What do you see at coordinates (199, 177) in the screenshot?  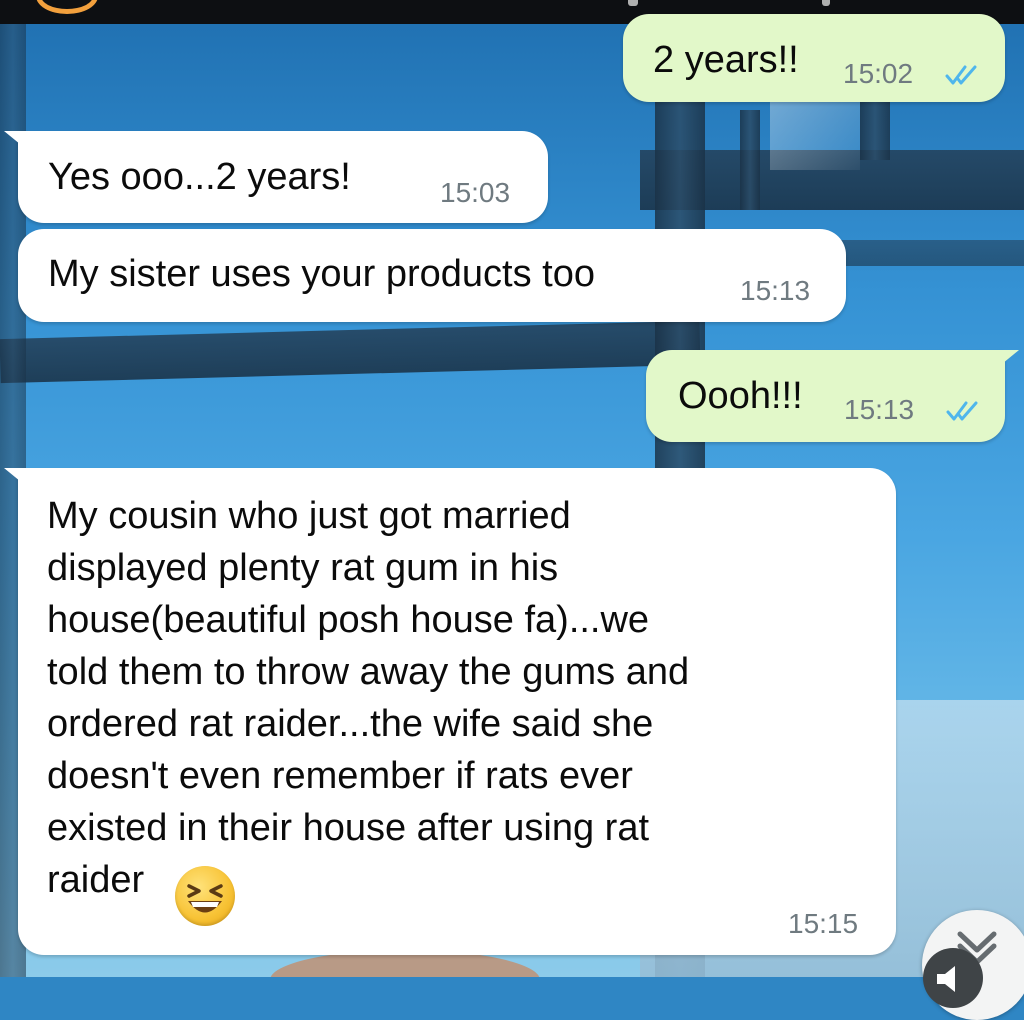 I see `message-text: Yes ooo...2 years!` at bounding box center [199, 177].